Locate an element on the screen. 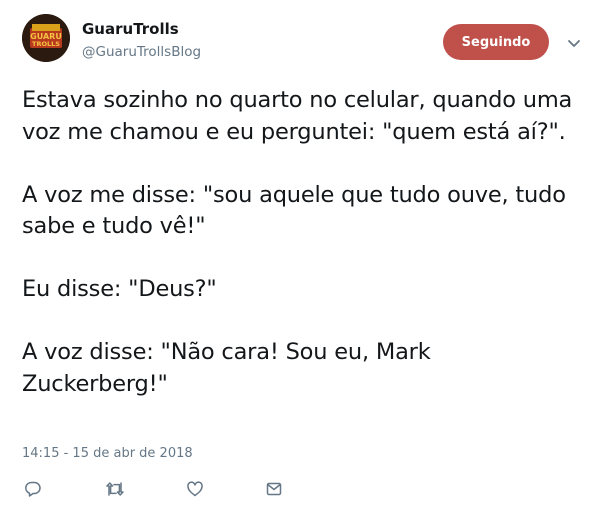 The image size is (600, 512). direct-message-icon is located at coordinates (274, 489).